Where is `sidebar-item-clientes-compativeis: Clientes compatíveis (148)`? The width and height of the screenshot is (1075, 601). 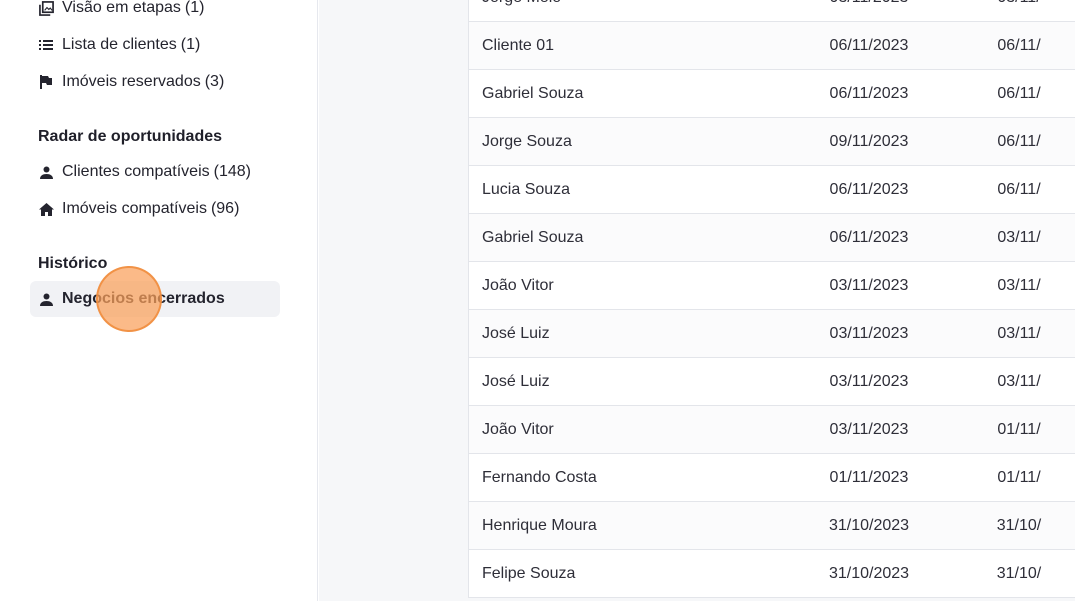
sidebar-item-clientes-compativeis: Clientes compatíveis (148) is located at coordinates (155, 172).